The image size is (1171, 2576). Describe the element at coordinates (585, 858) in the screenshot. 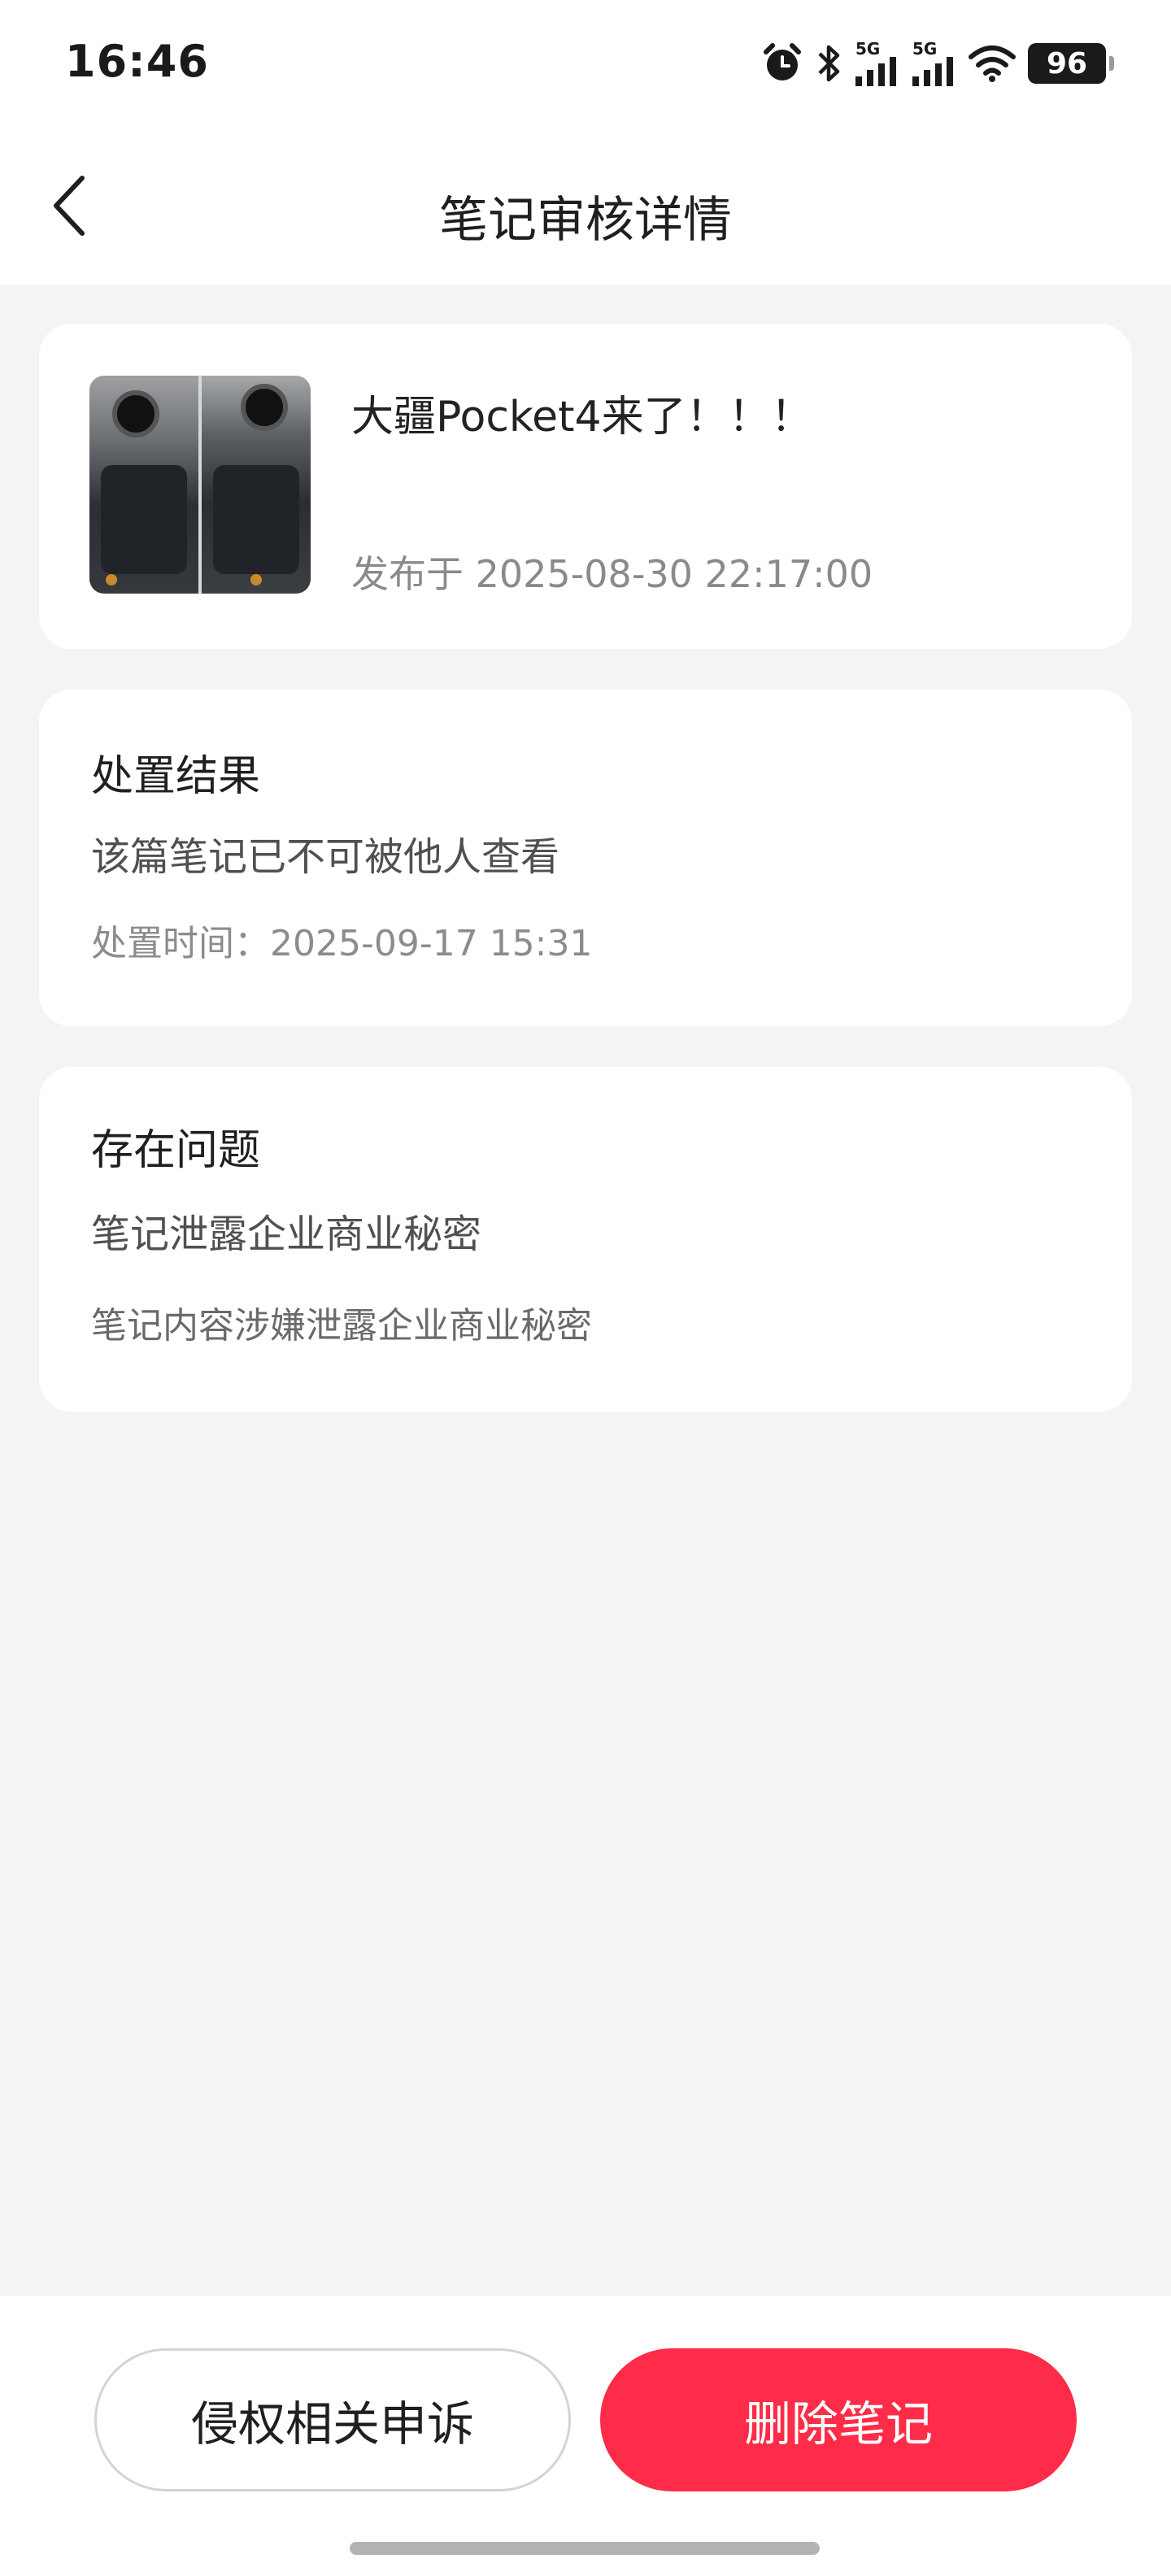

I see `result-card: 处置结果 该篇笔记已不可被他人查看 处置时间：2025-09-17 15:31` at that location.